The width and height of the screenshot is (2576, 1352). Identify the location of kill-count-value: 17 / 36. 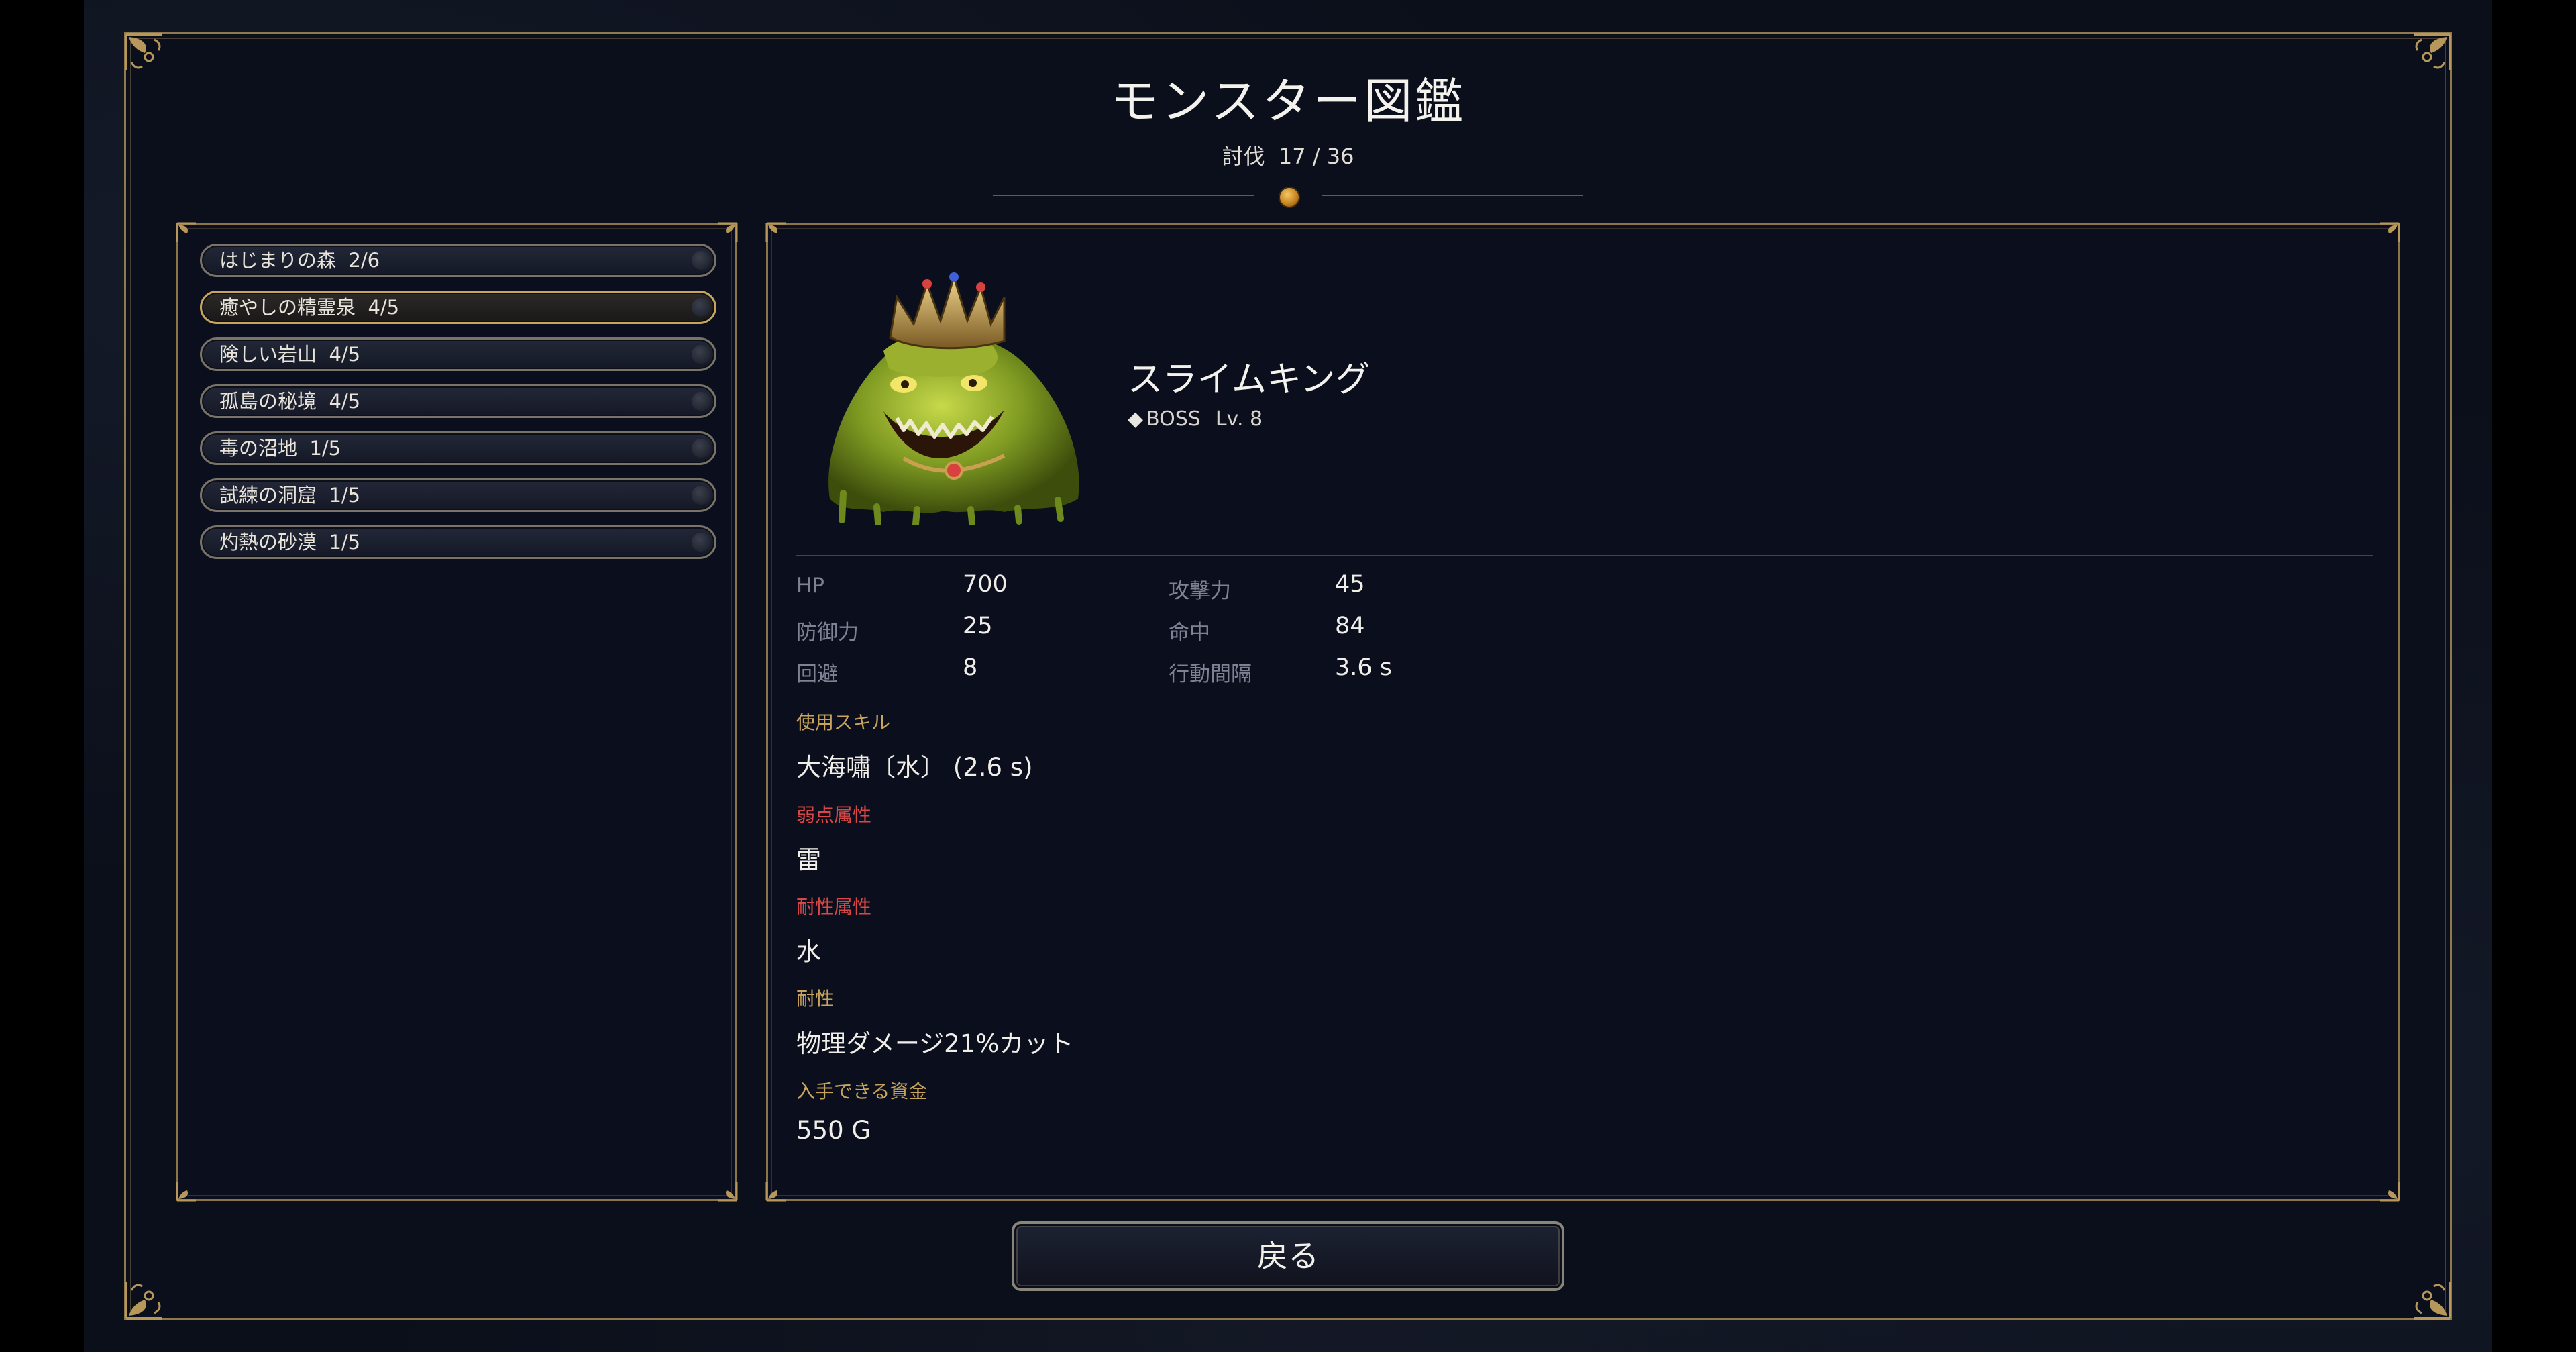
(1316, 157).